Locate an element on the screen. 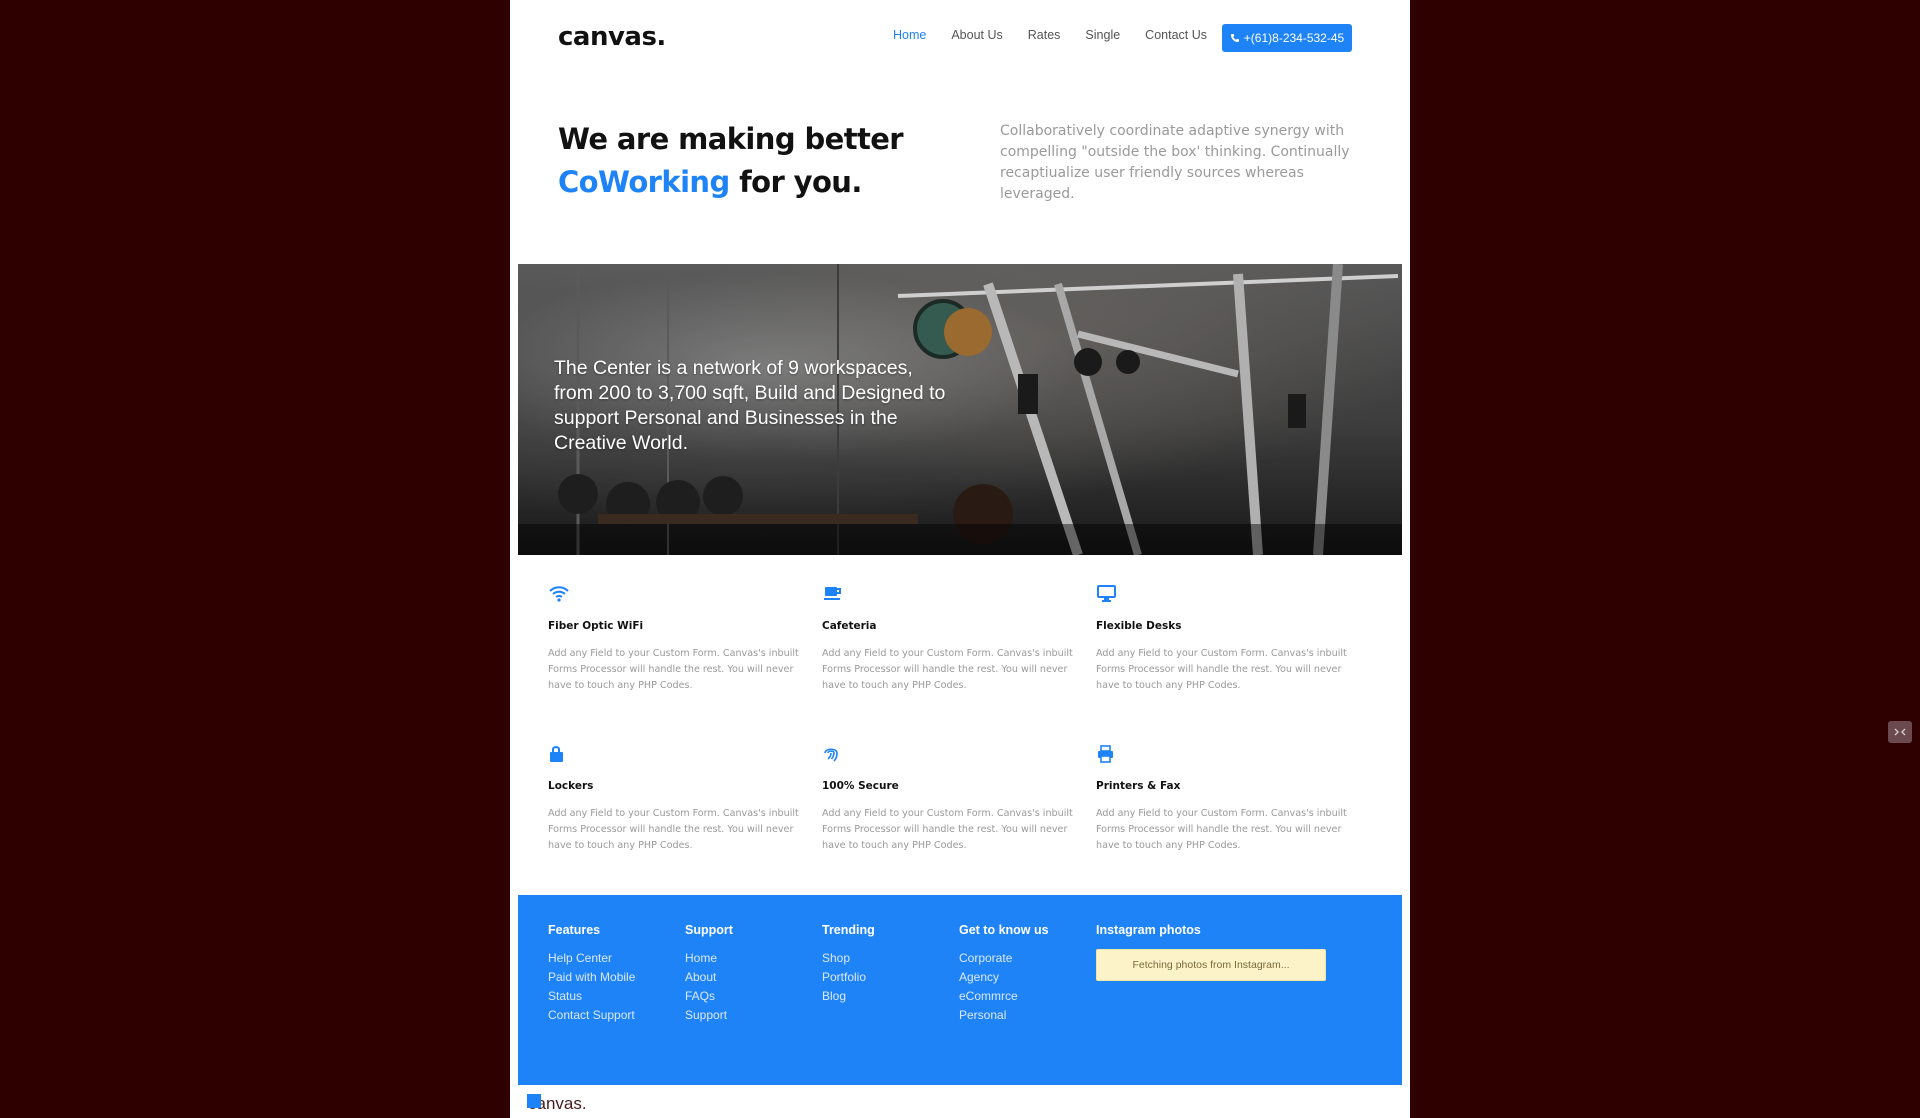 Image resolution: width=1920 pixels, height=1118 pixels. footer-column-title: Trending is located at coordinates (848, 930).